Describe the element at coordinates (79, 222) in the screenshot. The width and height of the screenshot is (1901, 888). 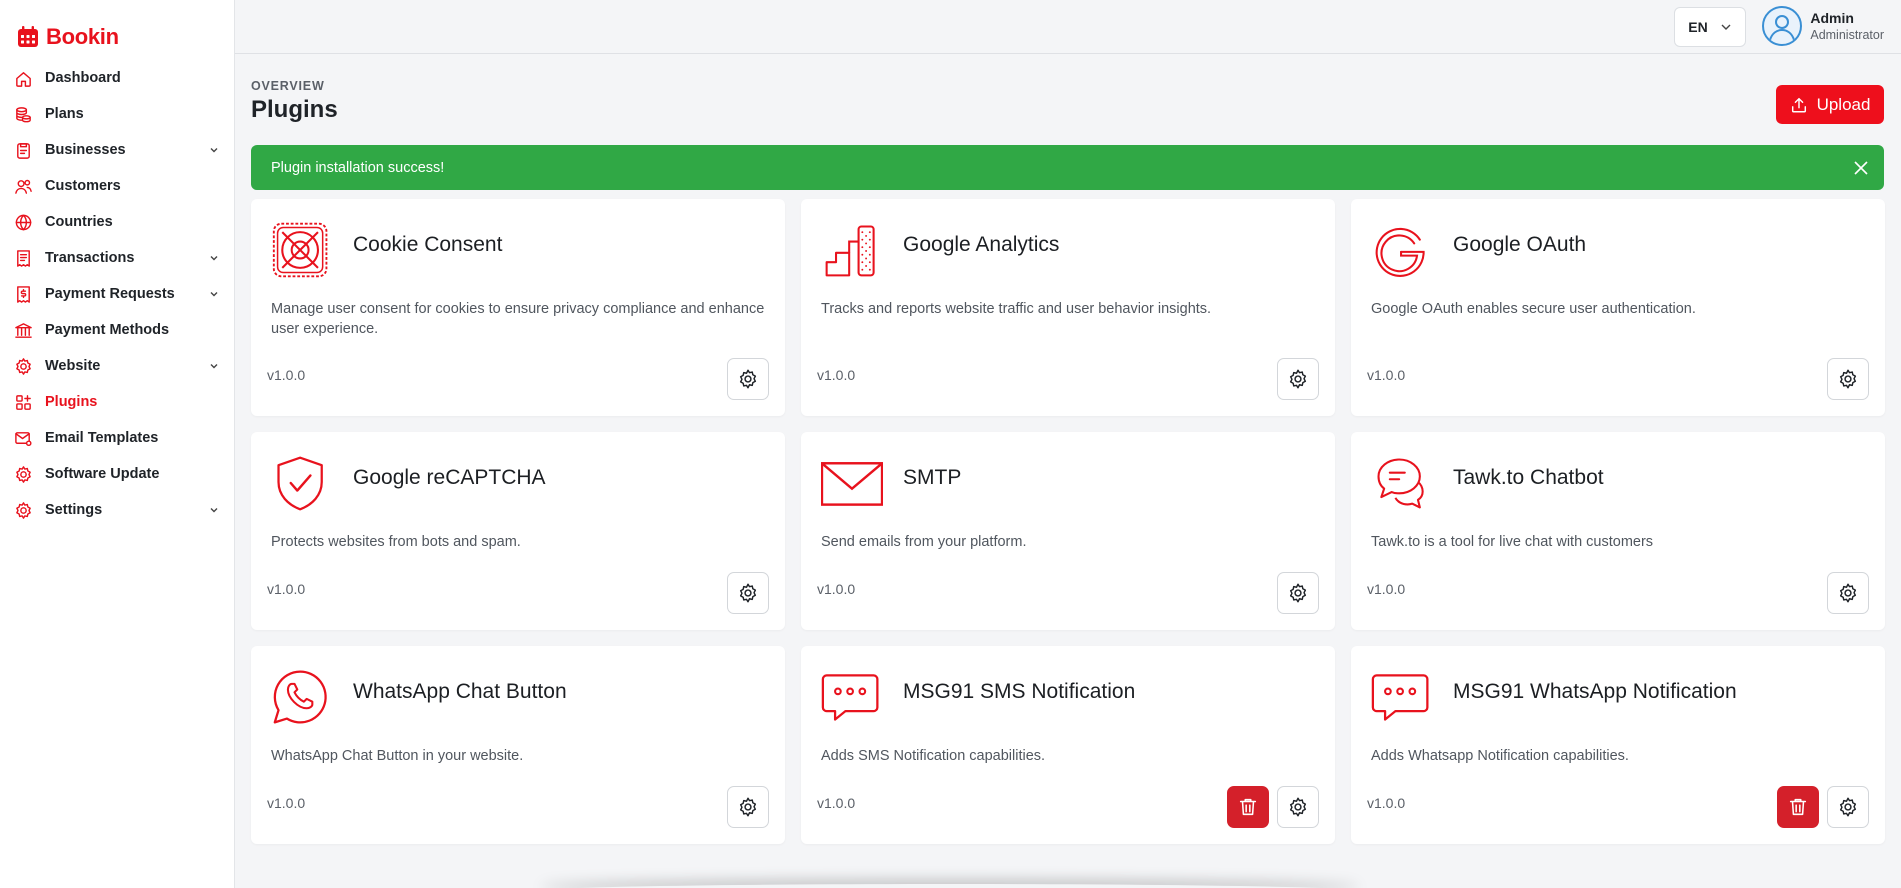
I see `sidebar-item-label: Countries` at that location.